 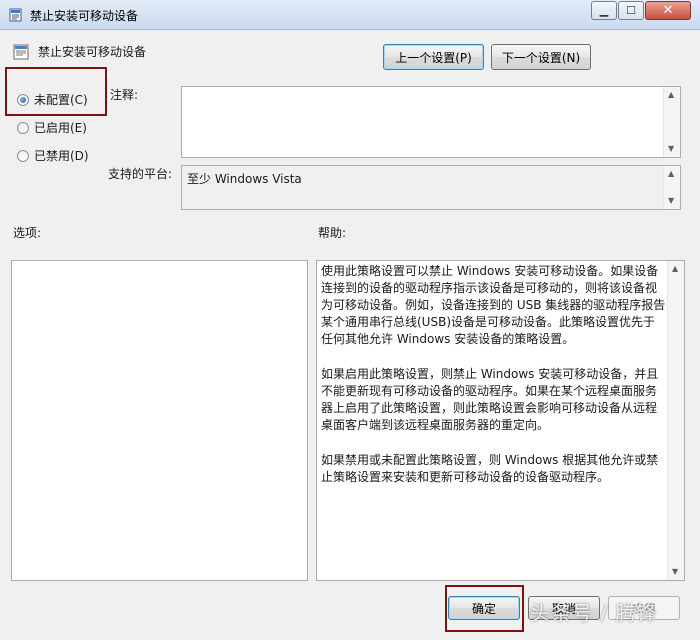 I want to click on radio-not-configured-label: 未配置(C), so click(x=61, y=100).